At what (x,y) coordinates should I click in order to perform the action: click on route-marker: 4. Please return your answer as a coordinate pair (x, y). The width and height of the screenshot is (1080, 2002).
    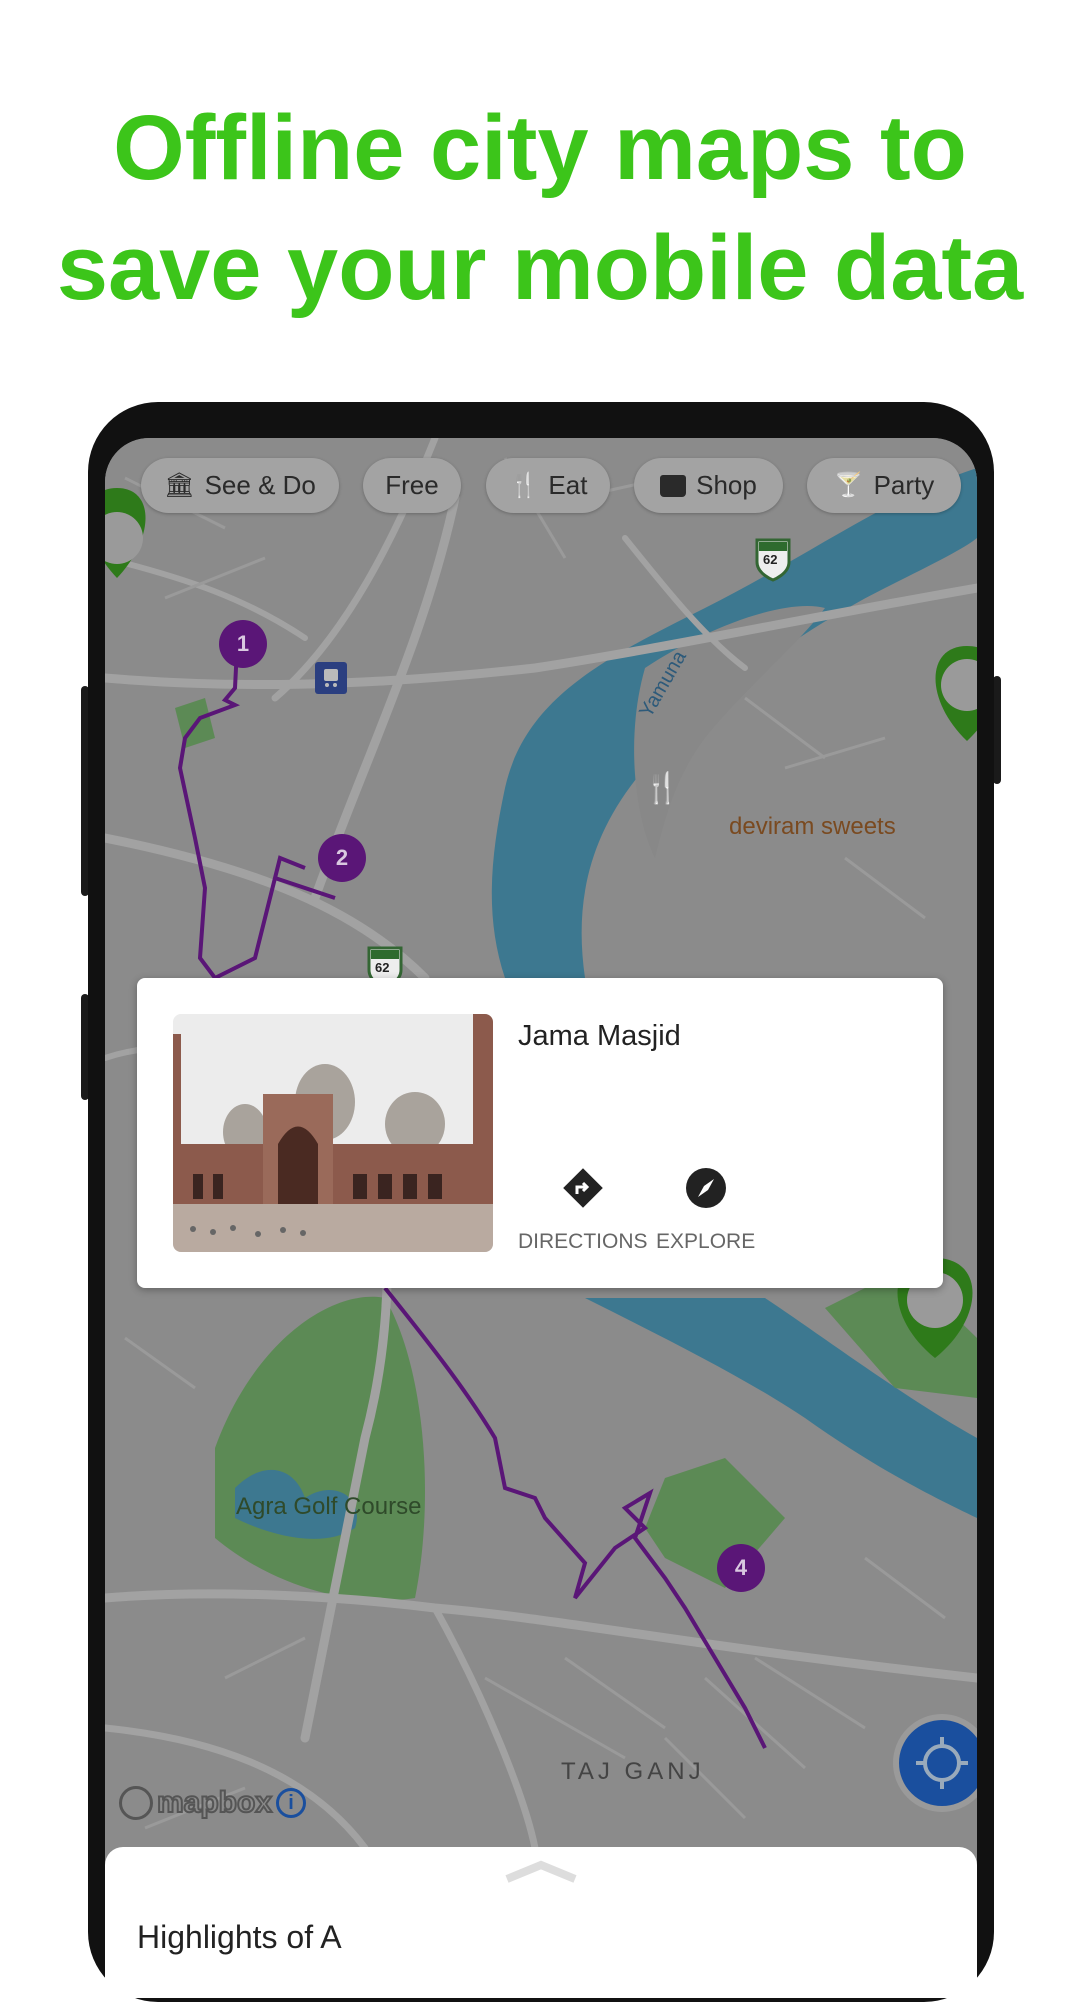
    Looking at the image, I should click on (741, 1568).